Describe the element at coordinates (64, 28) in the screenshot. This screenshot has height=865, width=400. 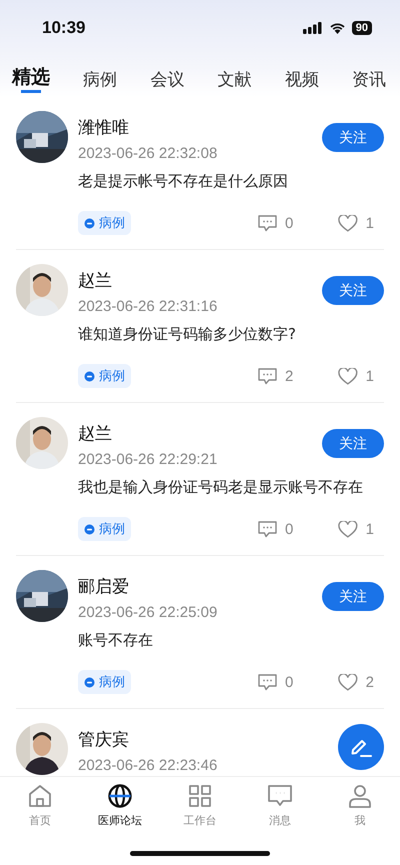
I see `status-time: 10:39` at that location.